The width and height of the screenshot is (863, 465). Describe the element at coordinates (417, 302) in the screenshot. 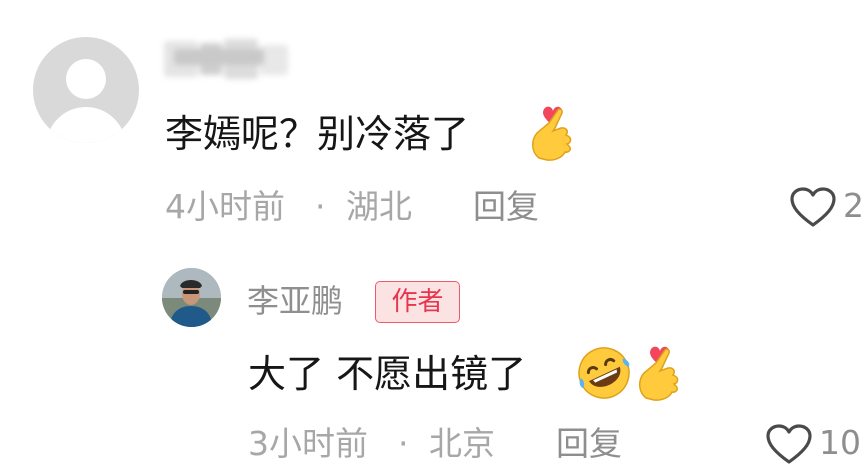

I see `author-badge: 作者` at that location.